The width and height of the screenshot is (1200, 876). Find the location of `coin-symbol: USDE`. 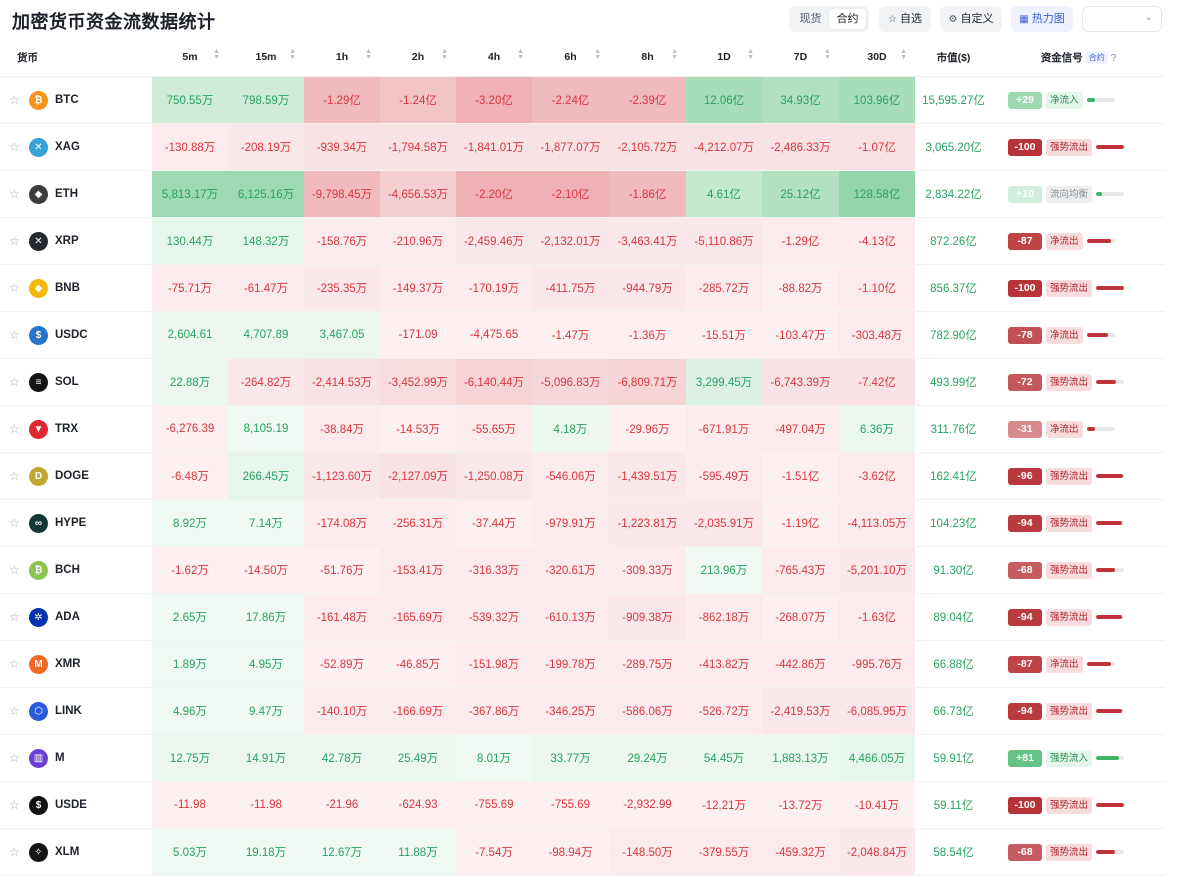

coin-symbol: USDE is located at coordinates (71, 805).